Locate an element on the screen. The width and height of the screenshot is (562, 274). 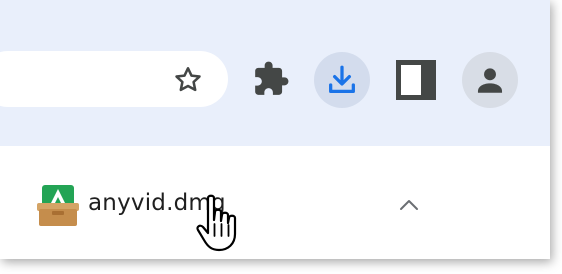
puzzle-piece-icon is located at coordinates (272, 78).